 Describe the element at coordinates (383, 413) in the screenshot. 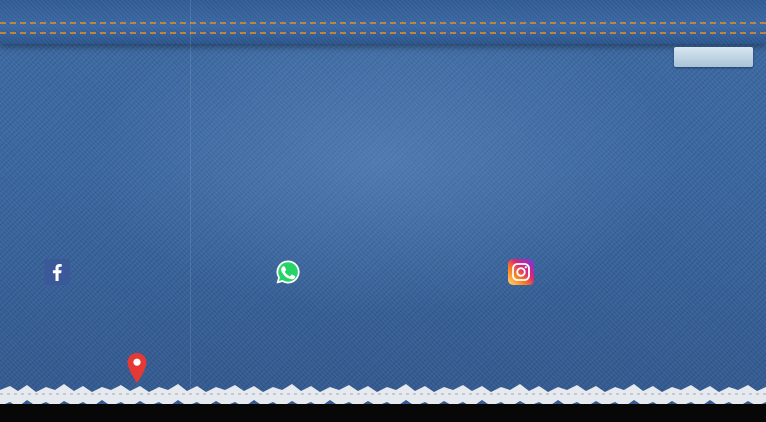

I see `bottom-dark-strip` at that location.